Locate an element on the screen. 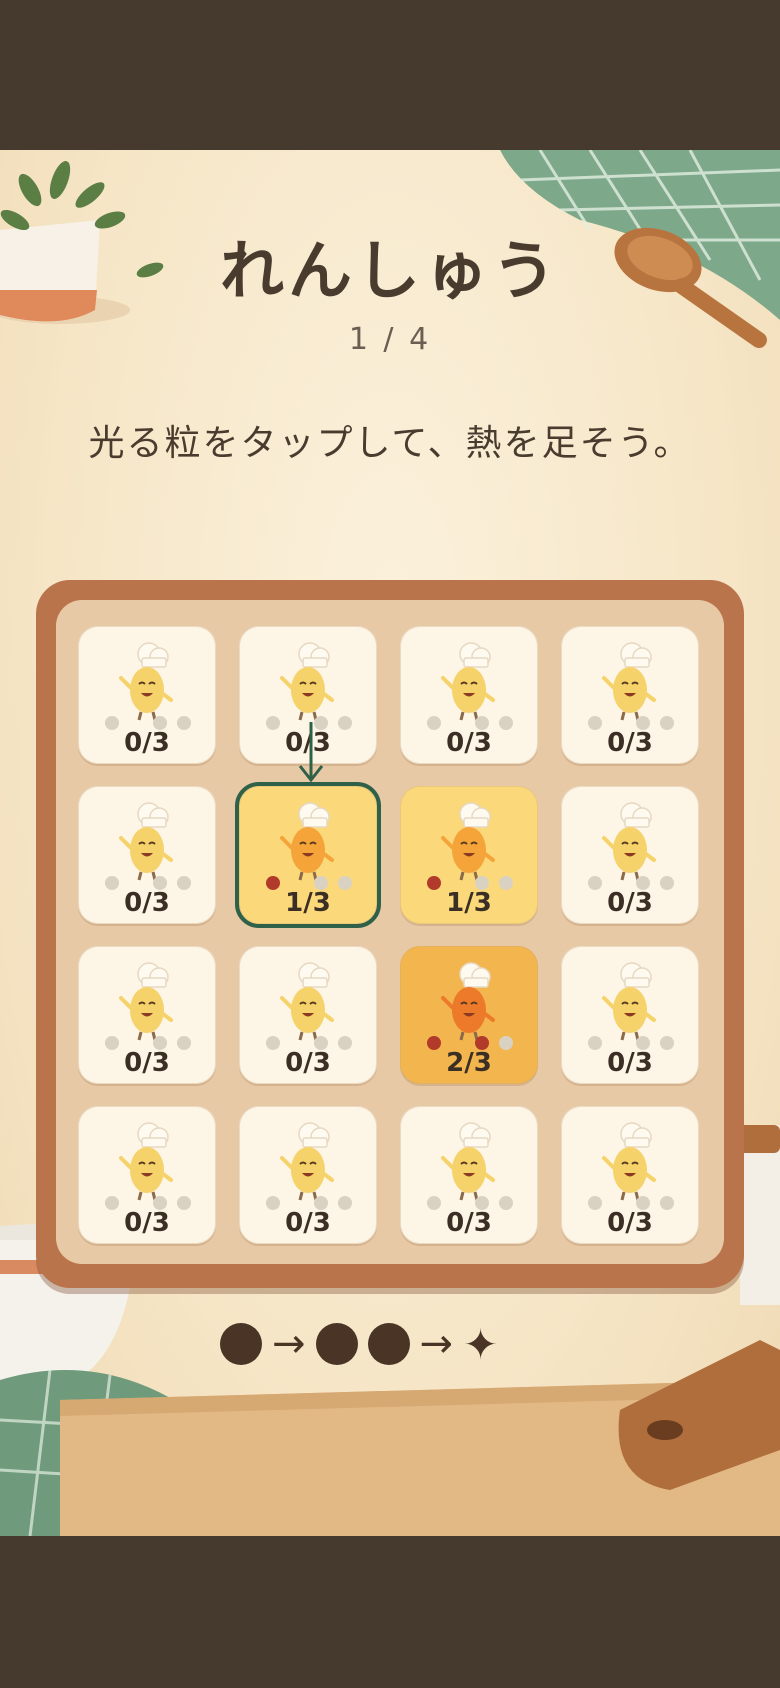 Image resolution: width=780 pixels, height=1688 pixels. merge-legend: → → ✦ is located at coordinates (359, 1344).